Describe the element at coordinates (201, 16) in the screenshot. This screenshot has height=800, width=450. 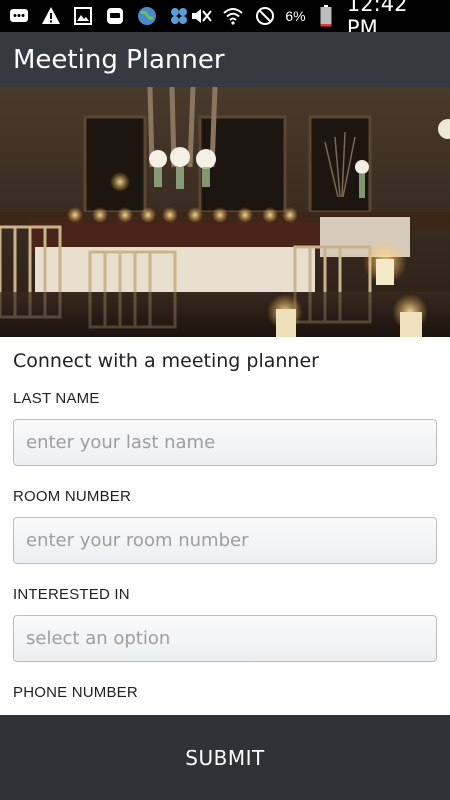
I see `mute-icon` at that location.